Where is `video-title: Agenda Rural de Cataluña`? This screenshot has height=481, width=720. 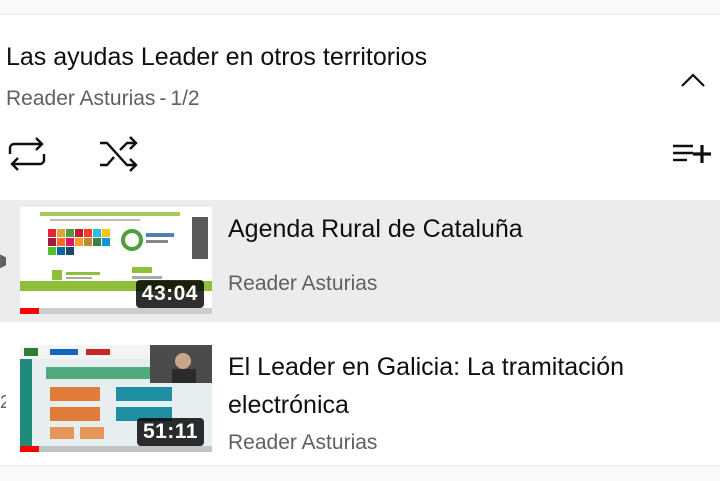
video-title: Agenda Rural de Cataluña is located at coordinates (463, 229).